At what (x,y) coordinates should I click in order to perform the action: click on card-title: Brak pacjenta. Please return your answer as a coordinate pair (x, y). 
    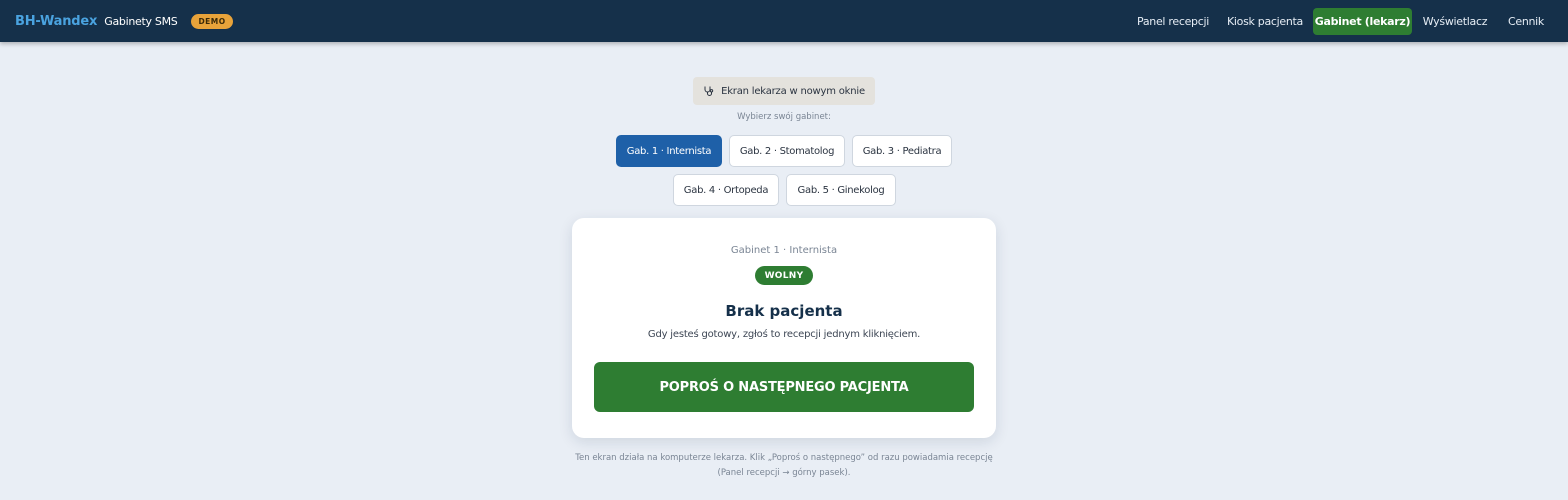
    Looking at the image, I should click on (784, 311).